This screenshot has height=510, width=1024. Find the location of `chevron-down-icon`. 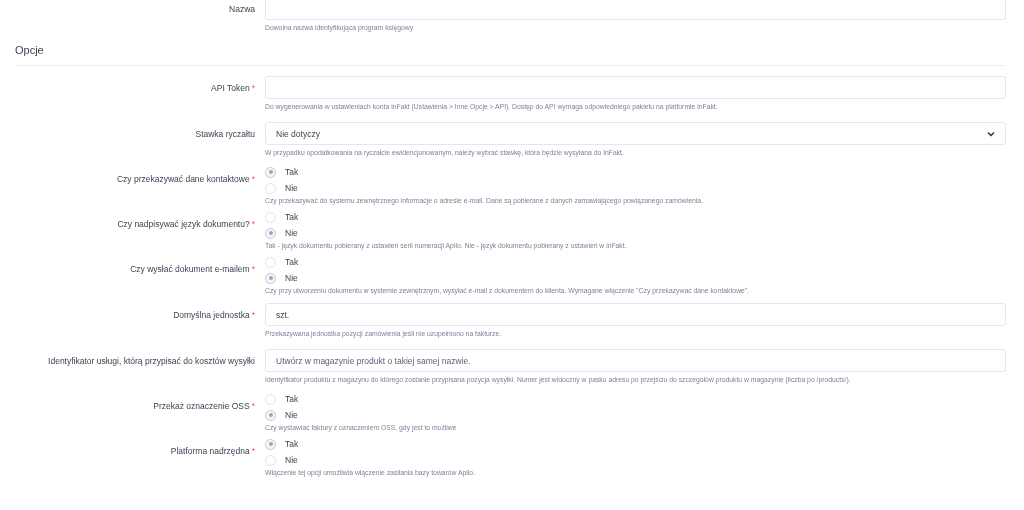

chevron-down-icon is located at coordinates (991, 133).